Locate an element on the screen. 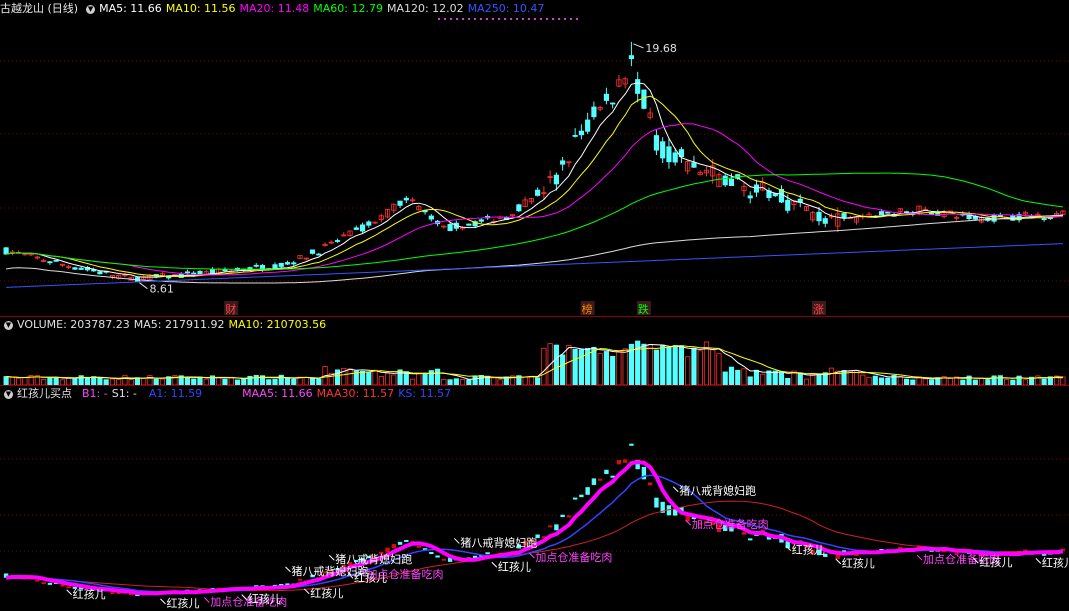  indicator-name: 红孩儿买点 is located at coordinates (44, 393).